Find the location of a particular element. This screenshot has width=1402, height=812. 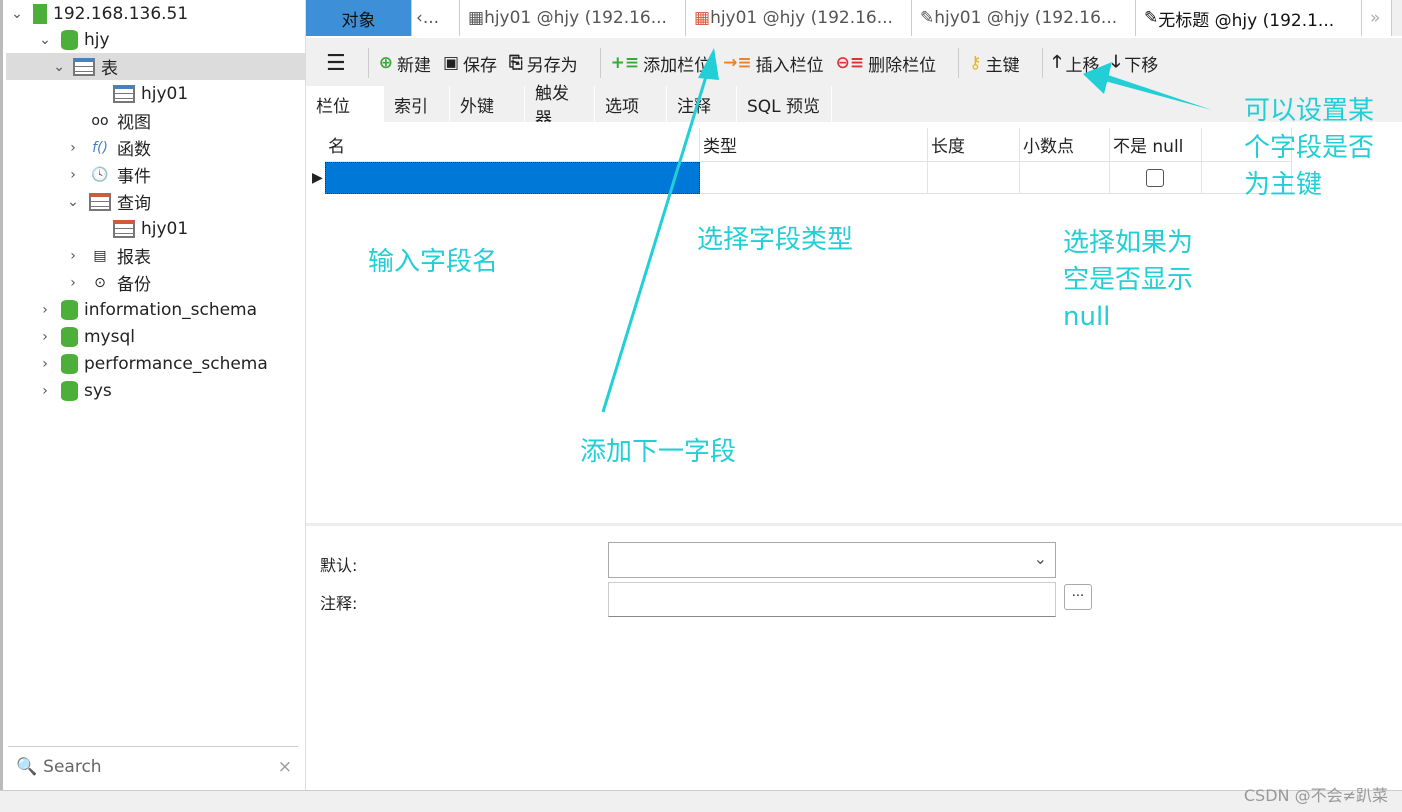

annotation-field-name: 输入字段名 is located at coordinates (433, 262).